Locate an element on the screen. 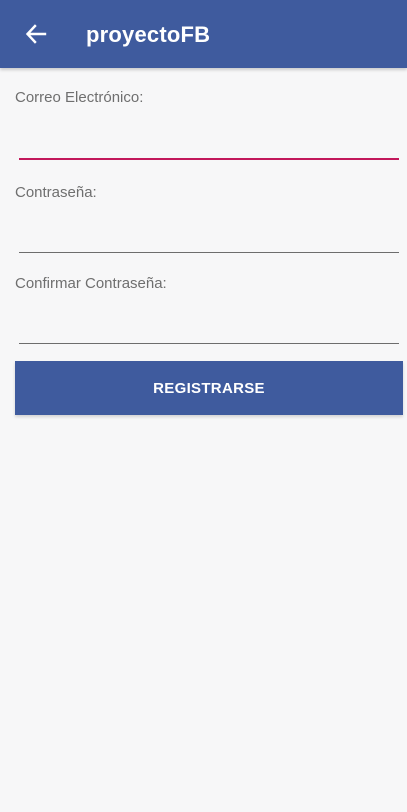 The image size is (407, 812). register-button: REGISTRARSE is located at coordinates (209, 388).